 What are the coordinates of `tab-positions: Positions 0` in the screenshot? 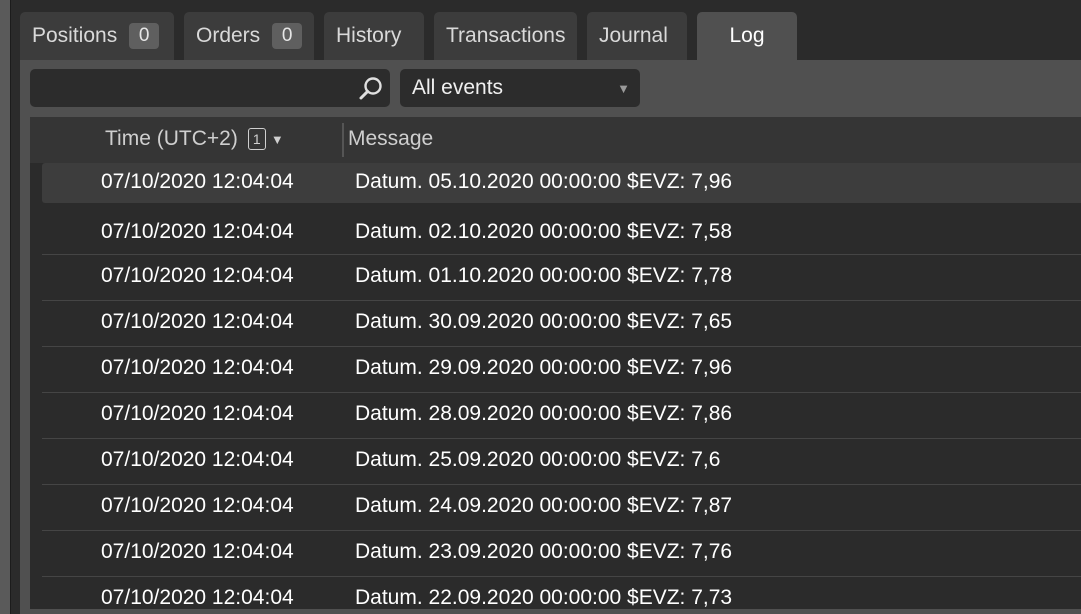 It's located at (97, 36).